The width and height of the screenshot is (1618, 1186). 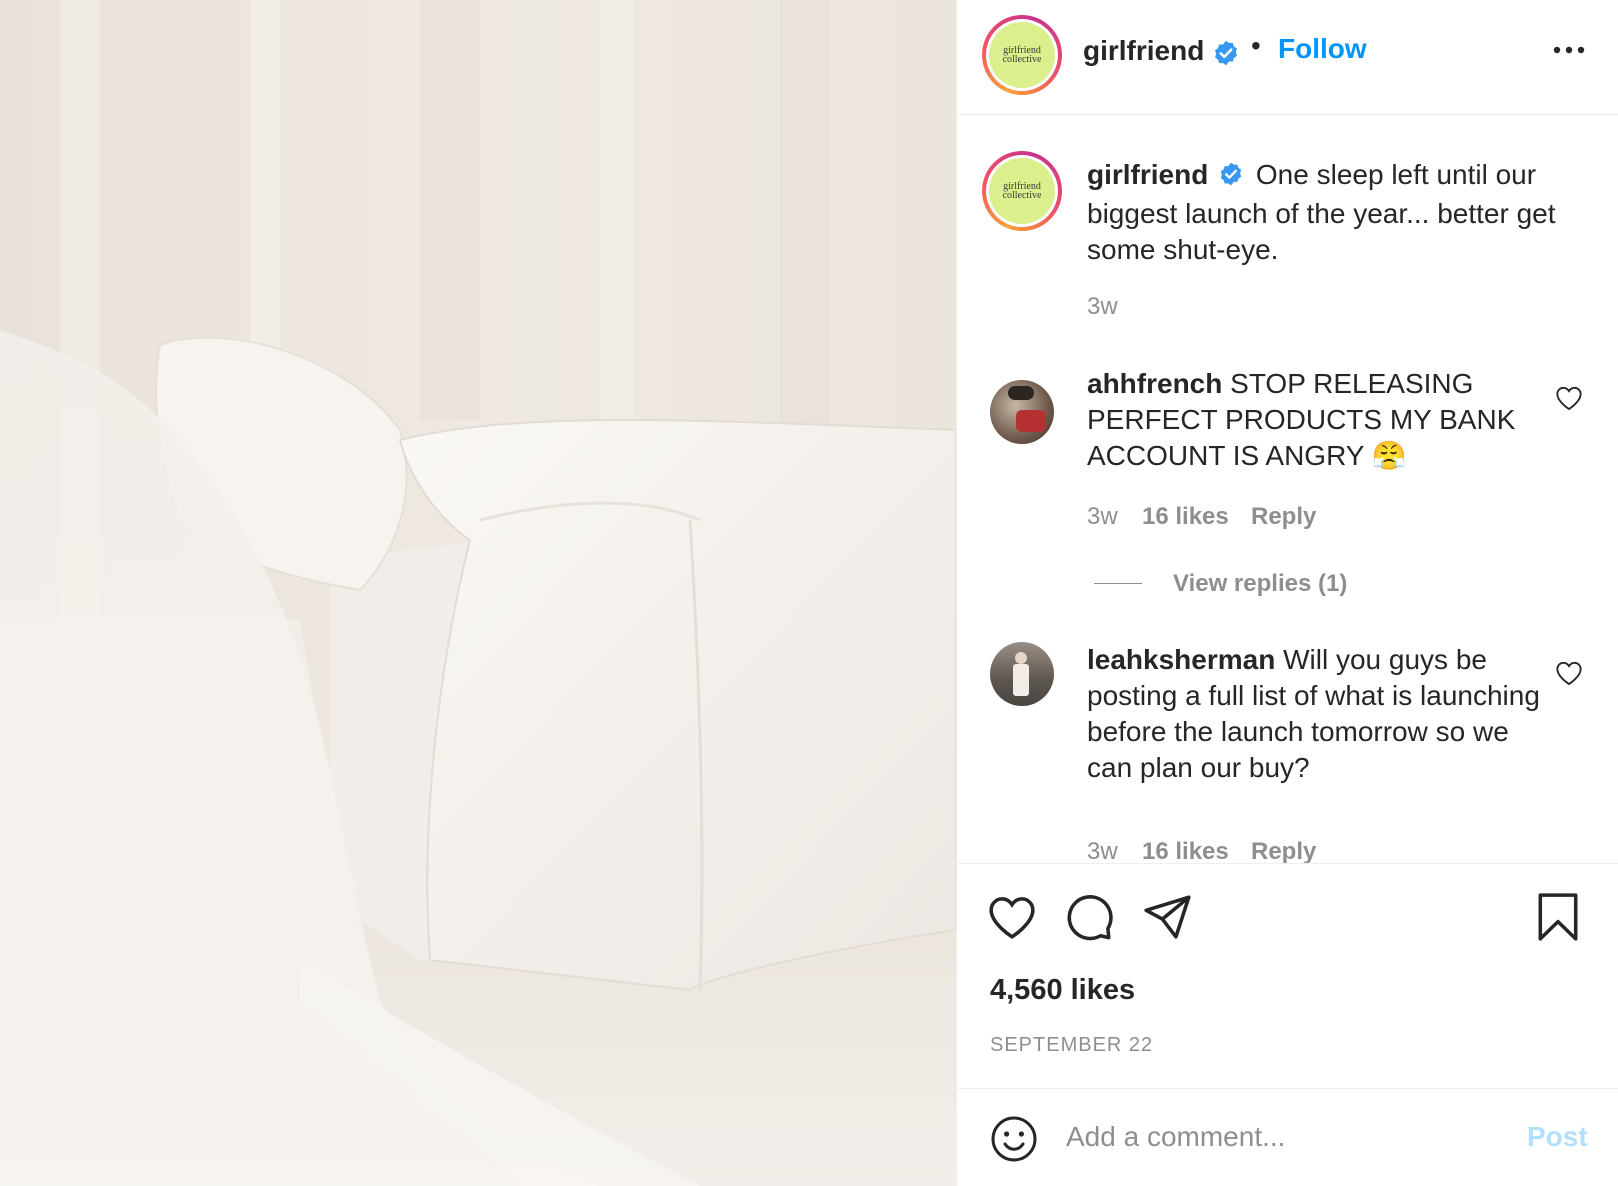 What do you see at coordinates (1062, 990) in the screenshot?
I see `likes-count: 4,560 likes` at bounding box center [1062, 990].